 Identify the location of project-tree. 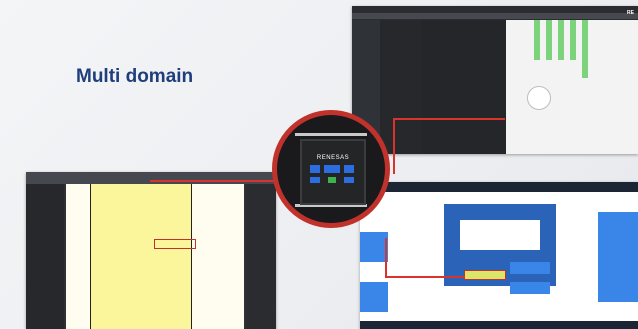
(45, 256).